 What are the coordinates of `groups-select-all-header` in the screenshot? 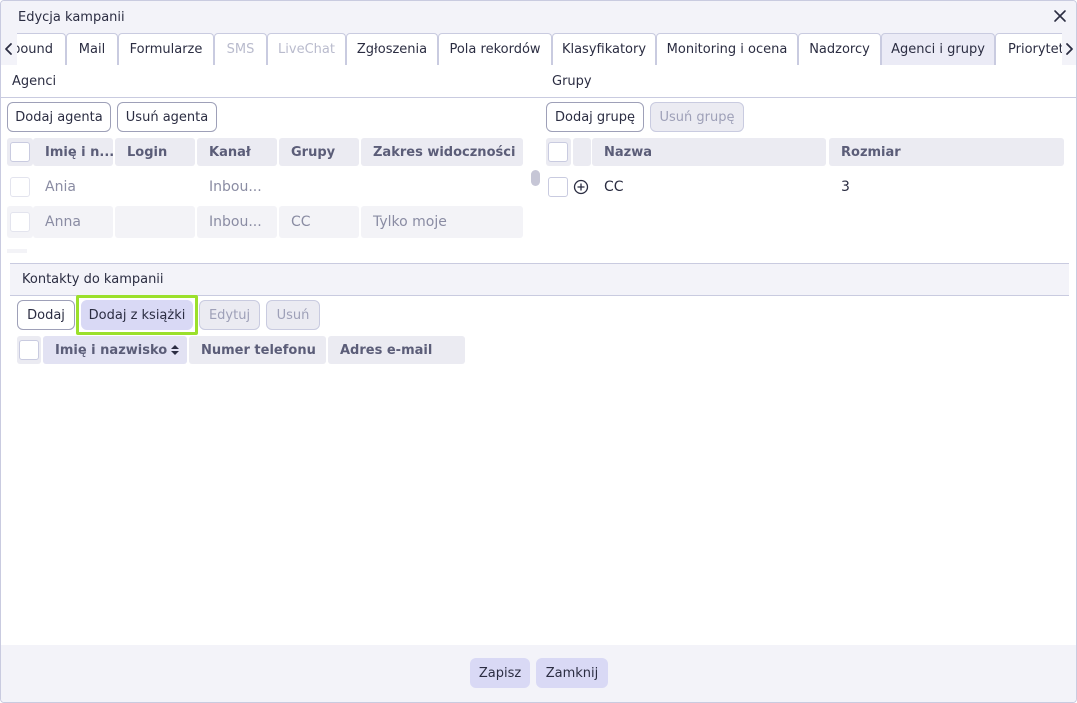 It's located at (558, 152).